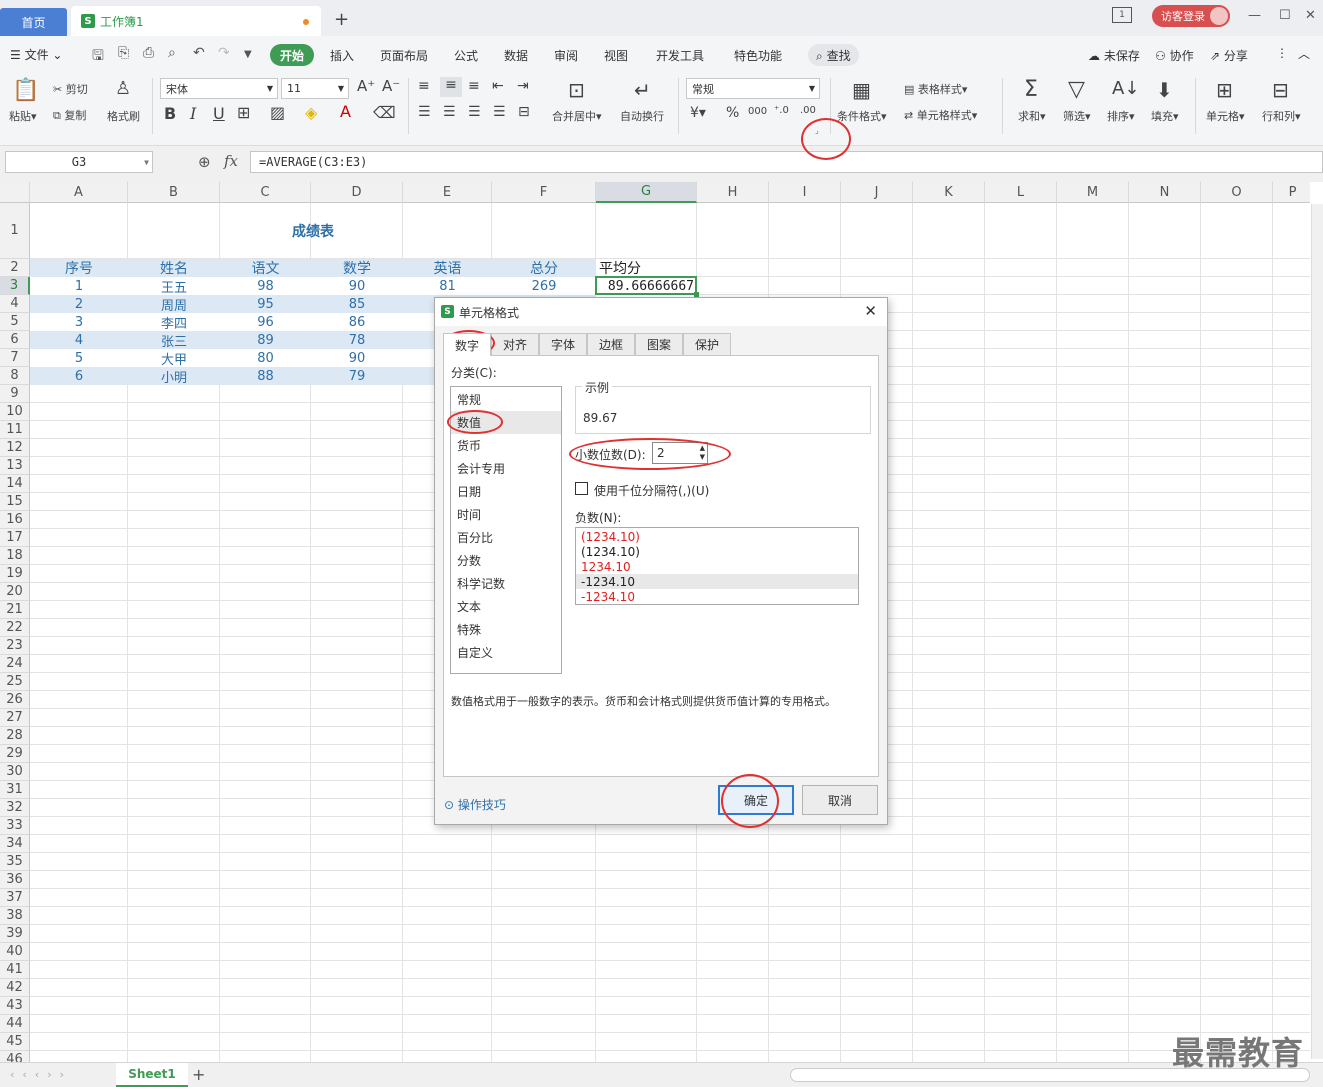 Image resolution: width=1323 pixels, height=1087 pixels. What do you see at coordinates (292, 55) in the screenshot?
I see `menu-start: 开始` at bounding box center [292, 55].